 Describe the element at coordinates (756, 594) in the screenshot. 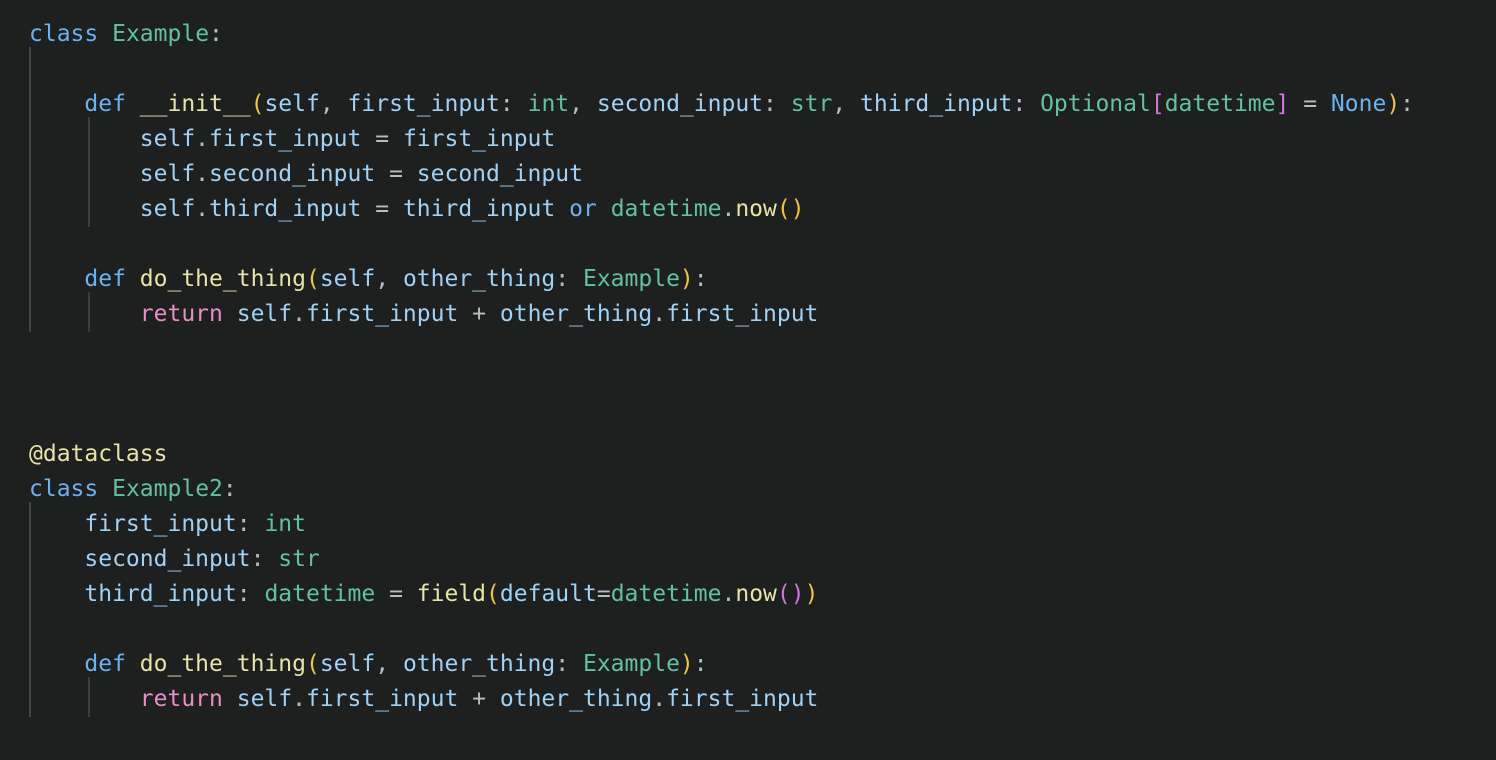

I see `code-token: now` at that location.